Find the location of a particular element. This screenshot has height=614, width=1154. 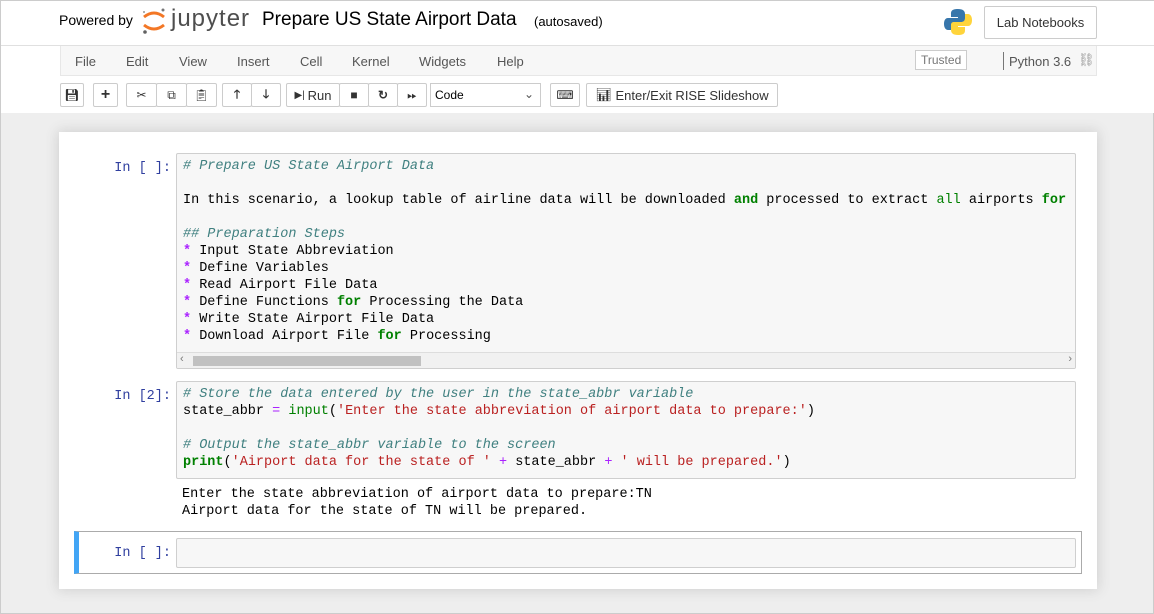

scrollbar-thumb is located at coordinates (307, 361).